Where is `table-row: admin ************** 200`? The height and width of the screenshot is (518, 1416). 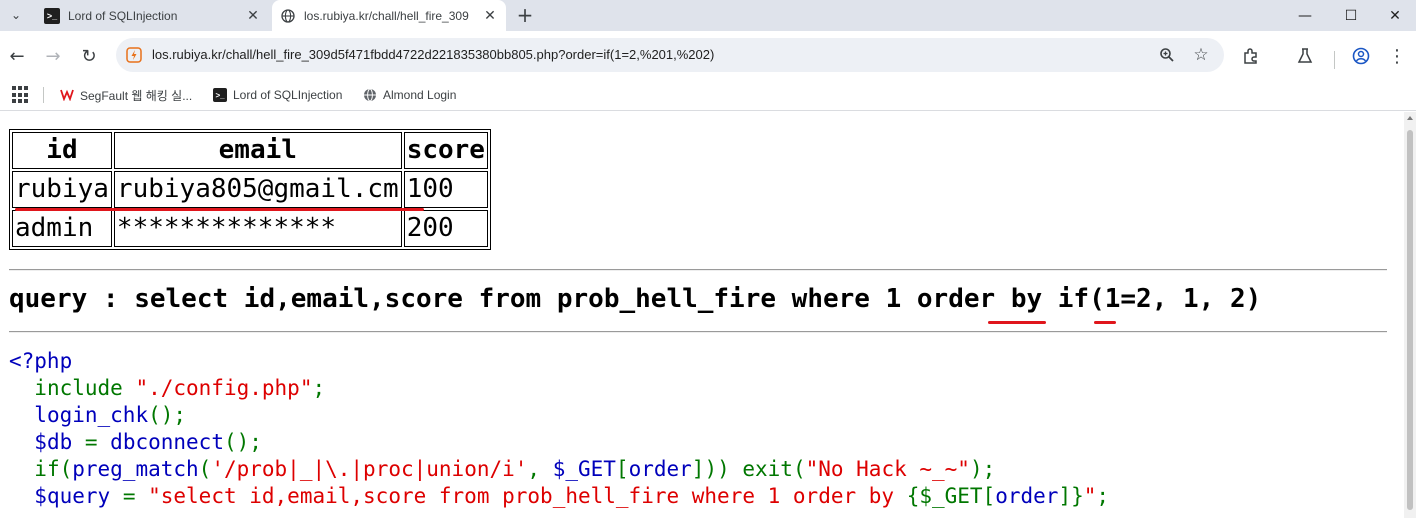
table-row: admin ************** 200 is located at coordinates (250, 228).